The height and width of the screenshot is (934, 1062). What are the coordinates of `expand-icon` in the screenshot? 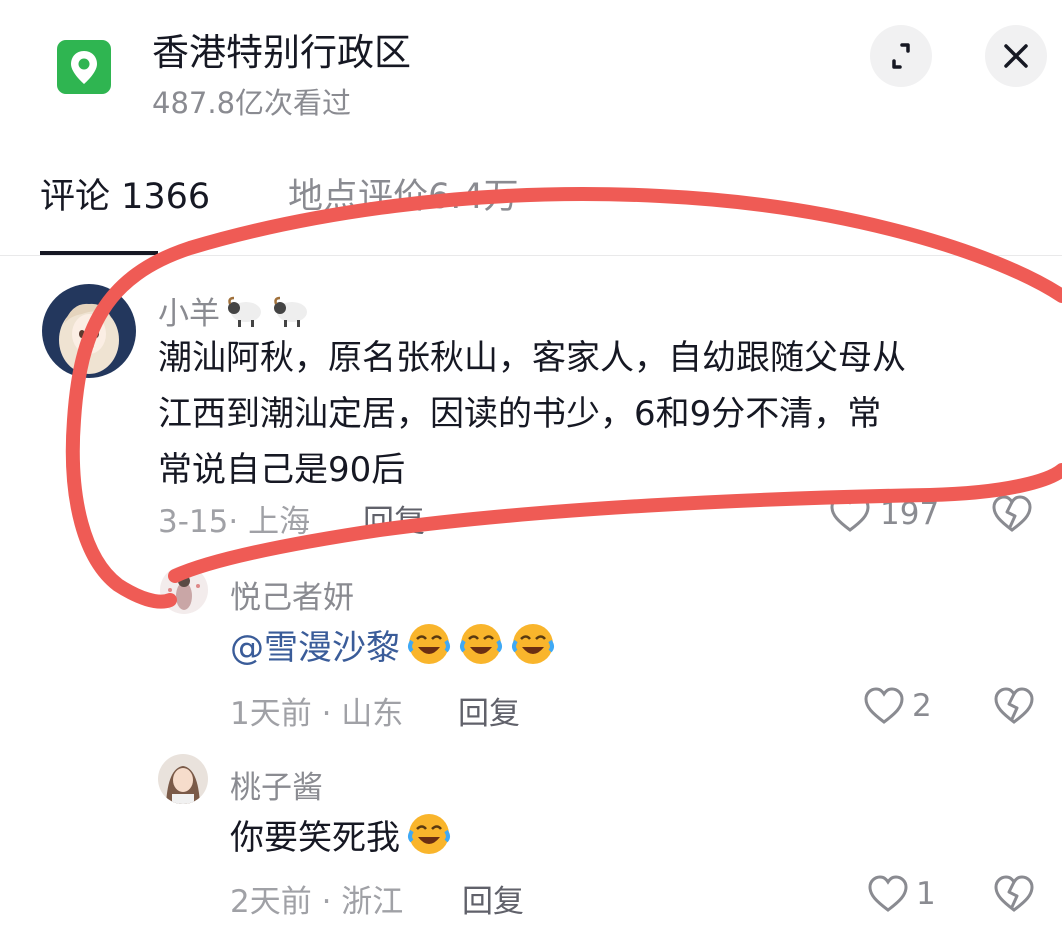 It's located at (901, 56).